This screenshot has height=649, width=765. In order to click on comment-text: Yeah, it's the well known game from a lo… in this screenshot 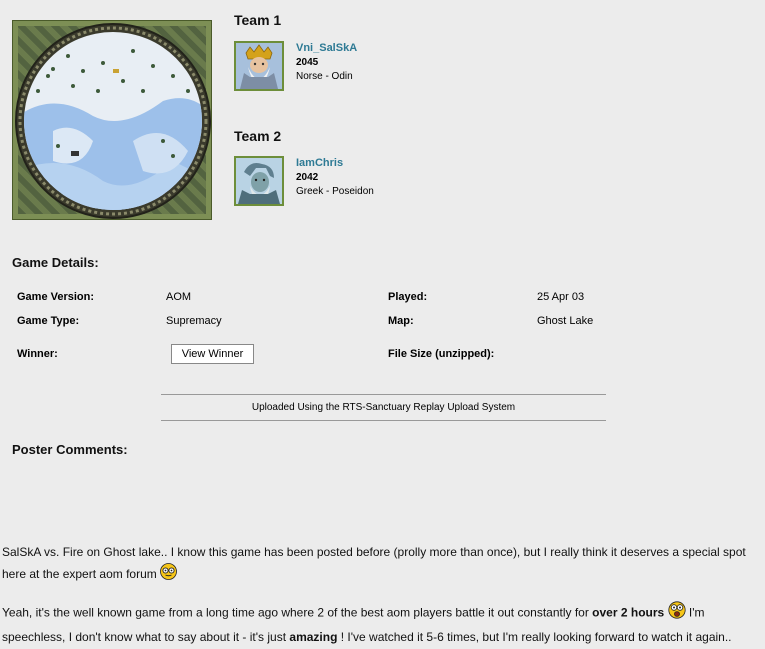, I will do `click(297, 612)`.